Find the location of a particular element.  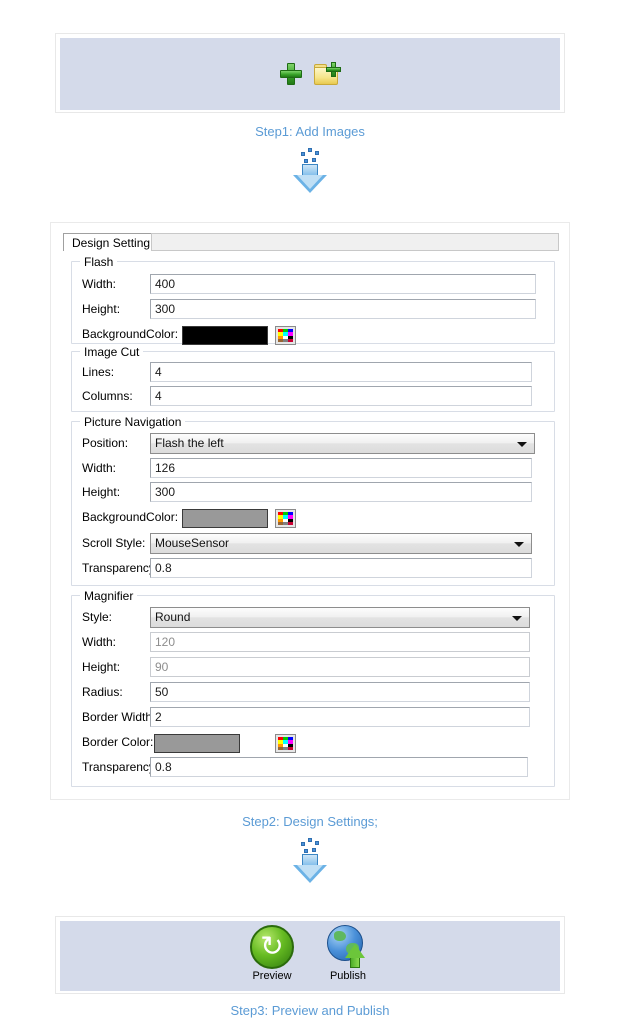

label-picnav-scrollstyle: Scroll Style: is located at coordinates (114, 543).